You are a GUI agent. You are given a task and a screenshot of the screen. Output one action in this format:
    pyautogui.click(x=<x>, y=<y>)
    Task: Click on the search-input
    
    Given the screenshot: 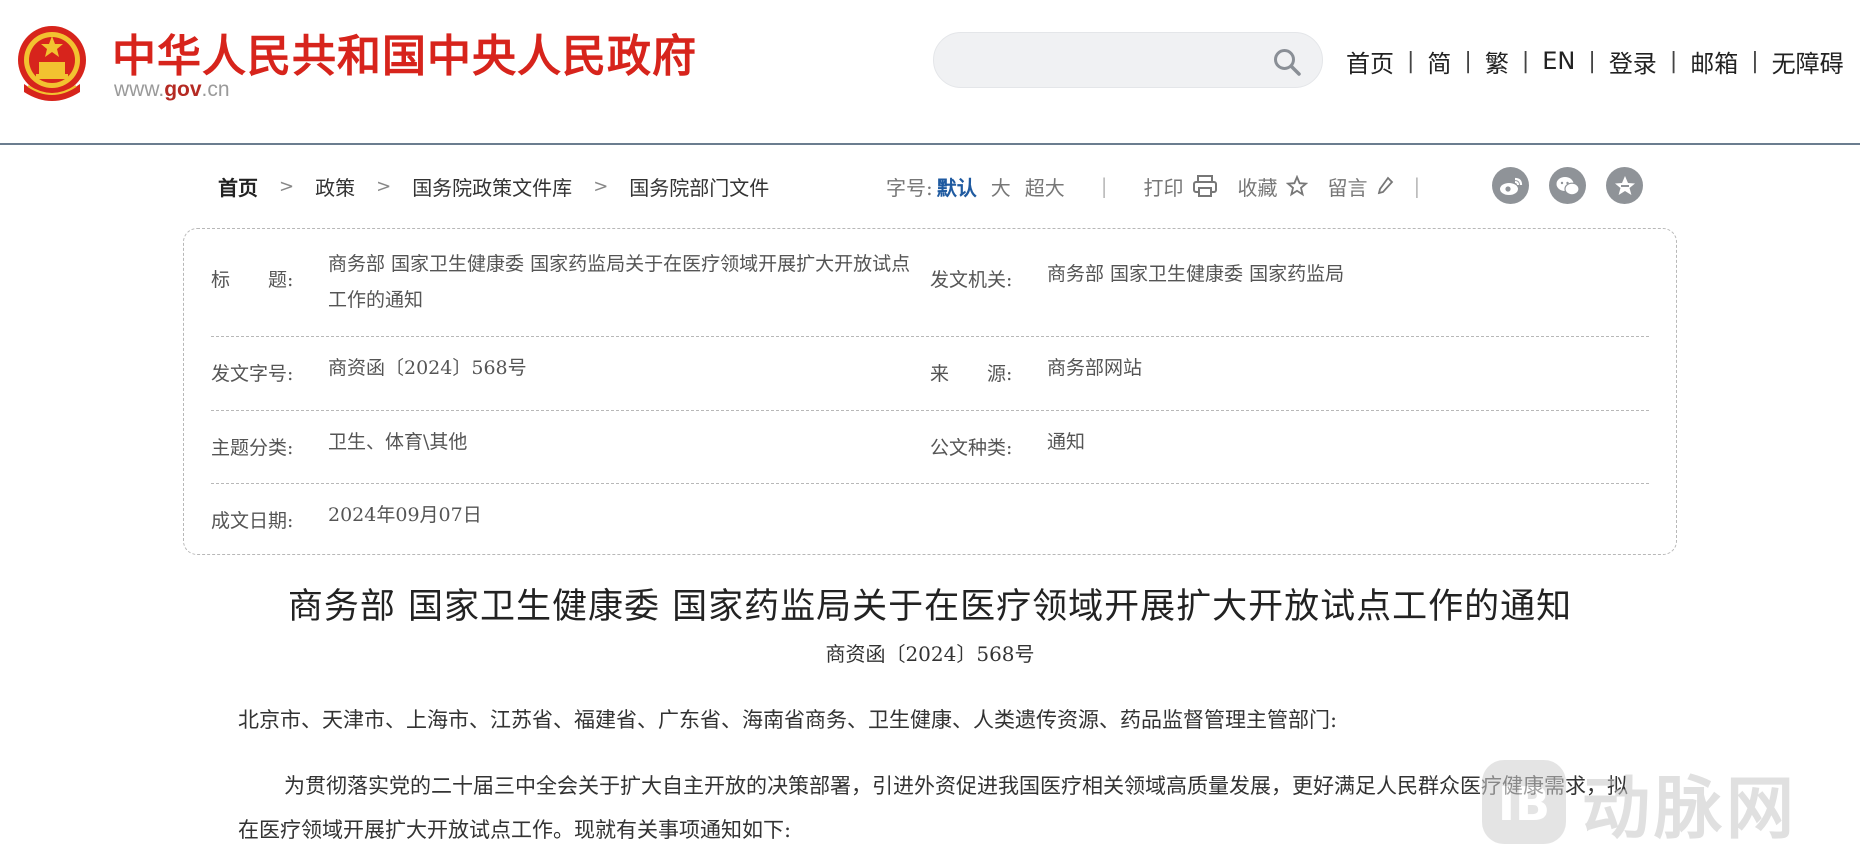 What is the action you would take?
    pyautogui.click(x=1106, y=60)
    